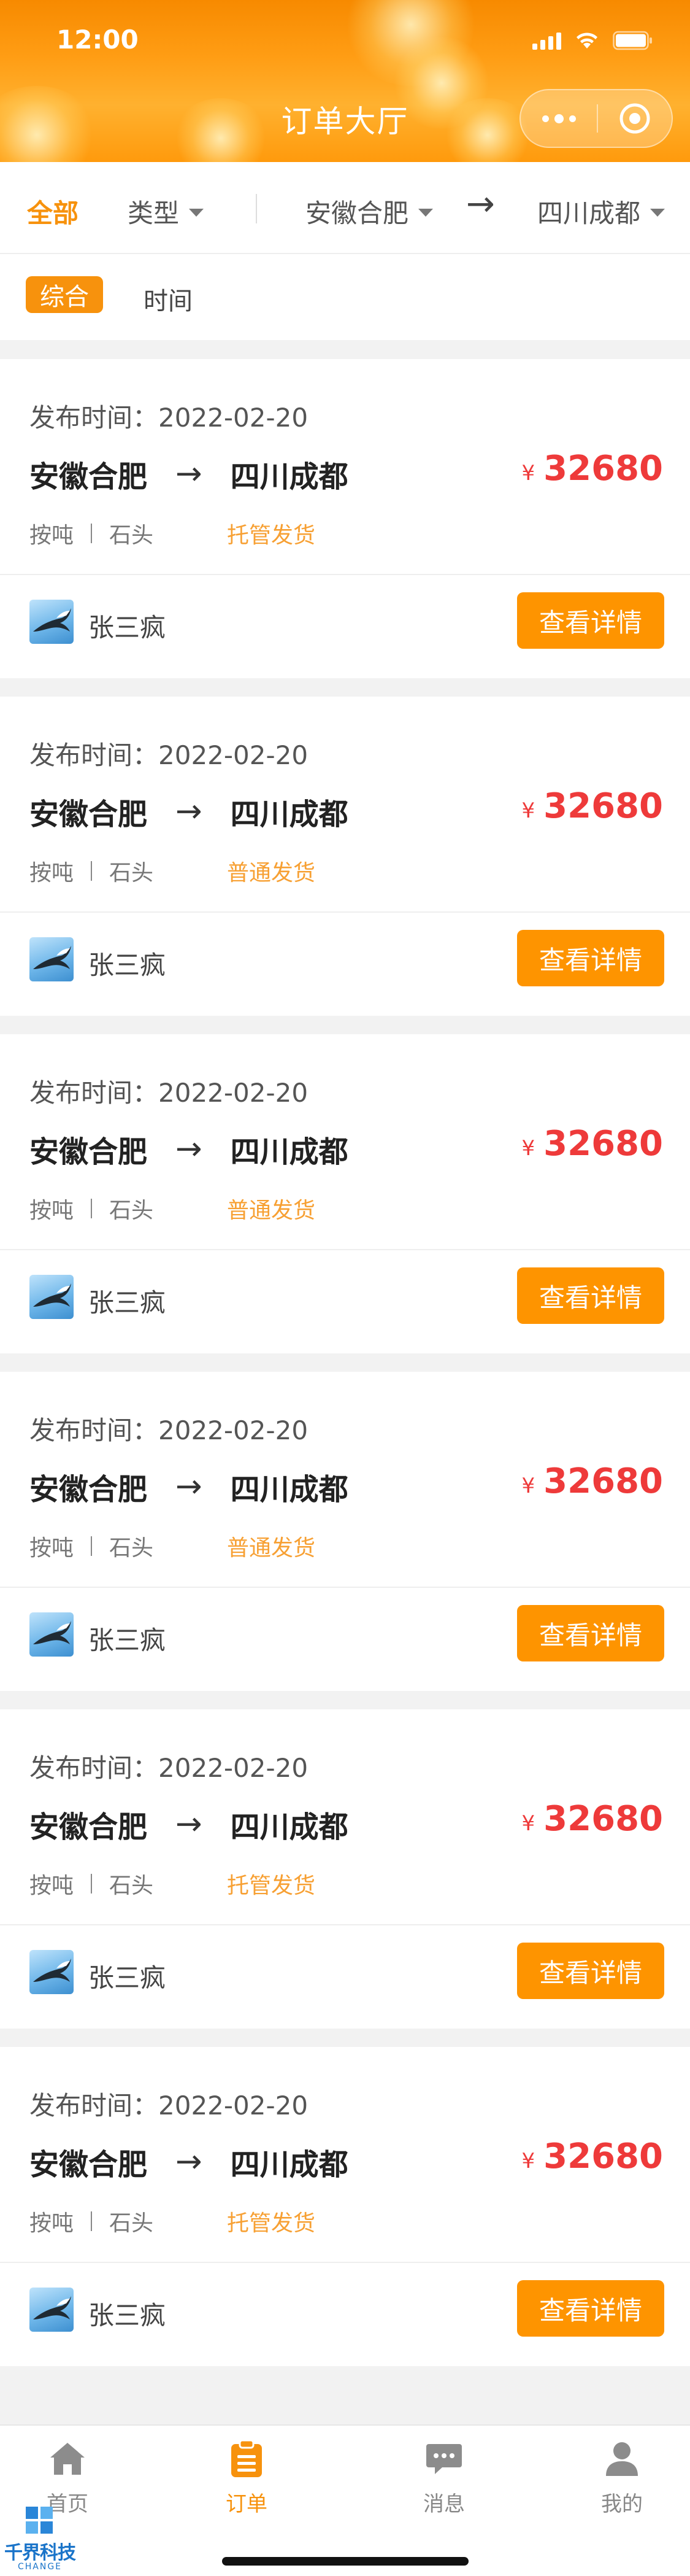 This screenshot has height=2576, width=690. I want to click on tab-orders: 订单, so click(246, 2478).